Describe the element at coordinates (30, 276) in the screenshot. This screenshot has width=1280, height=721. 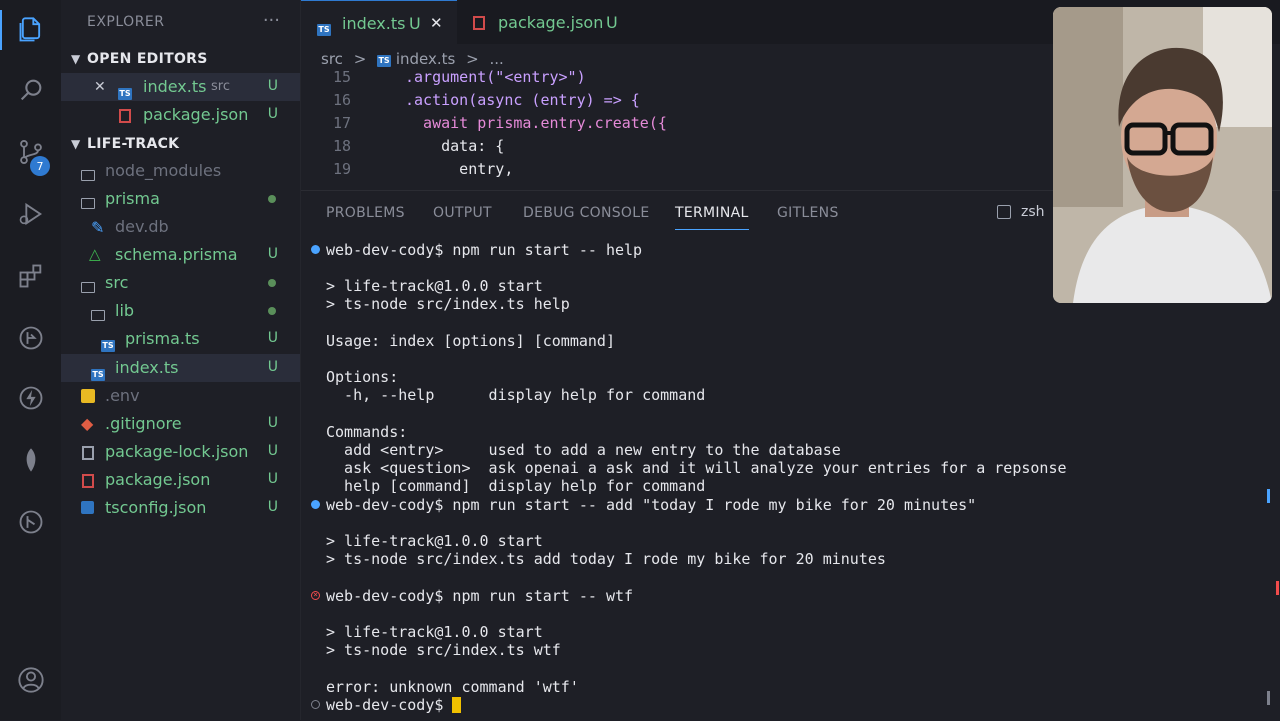
I see `extensions-icon` at that location.